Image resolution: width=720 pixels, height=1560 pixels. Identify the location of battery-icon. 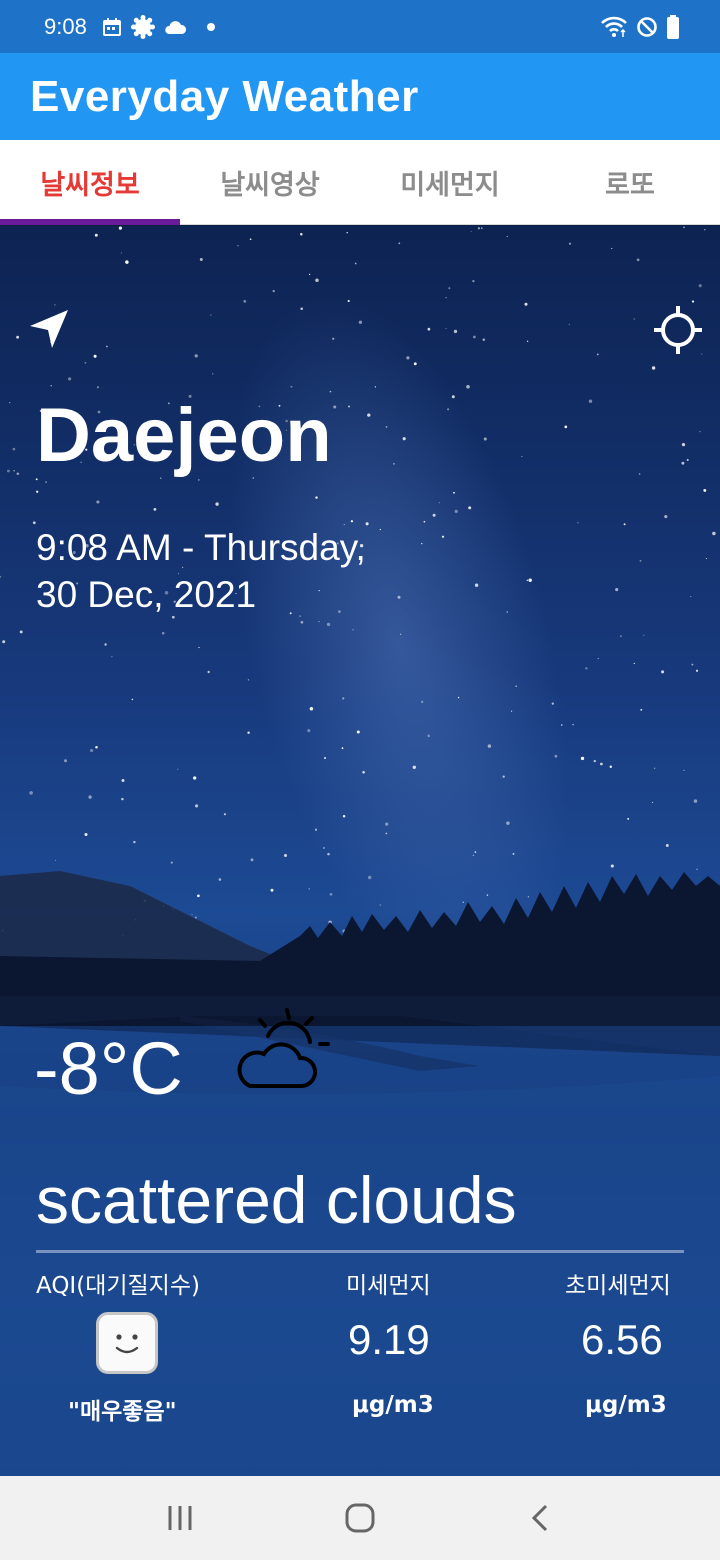
(673, 26).